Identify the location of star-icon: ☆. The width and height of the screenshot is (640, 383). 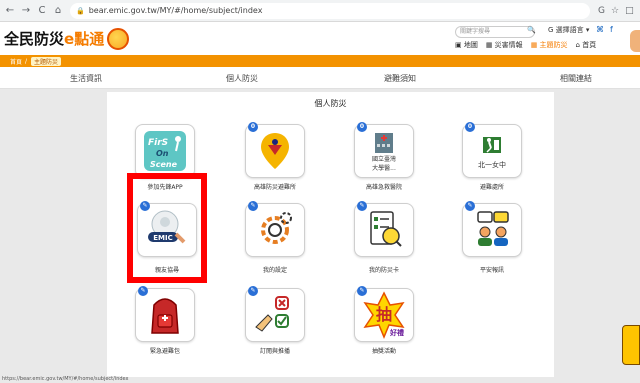
(615, 11).